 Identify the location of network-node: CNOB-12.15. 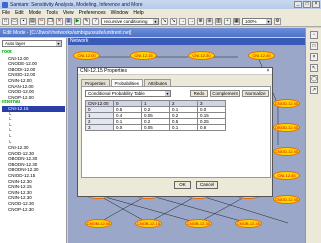
(148, 223).